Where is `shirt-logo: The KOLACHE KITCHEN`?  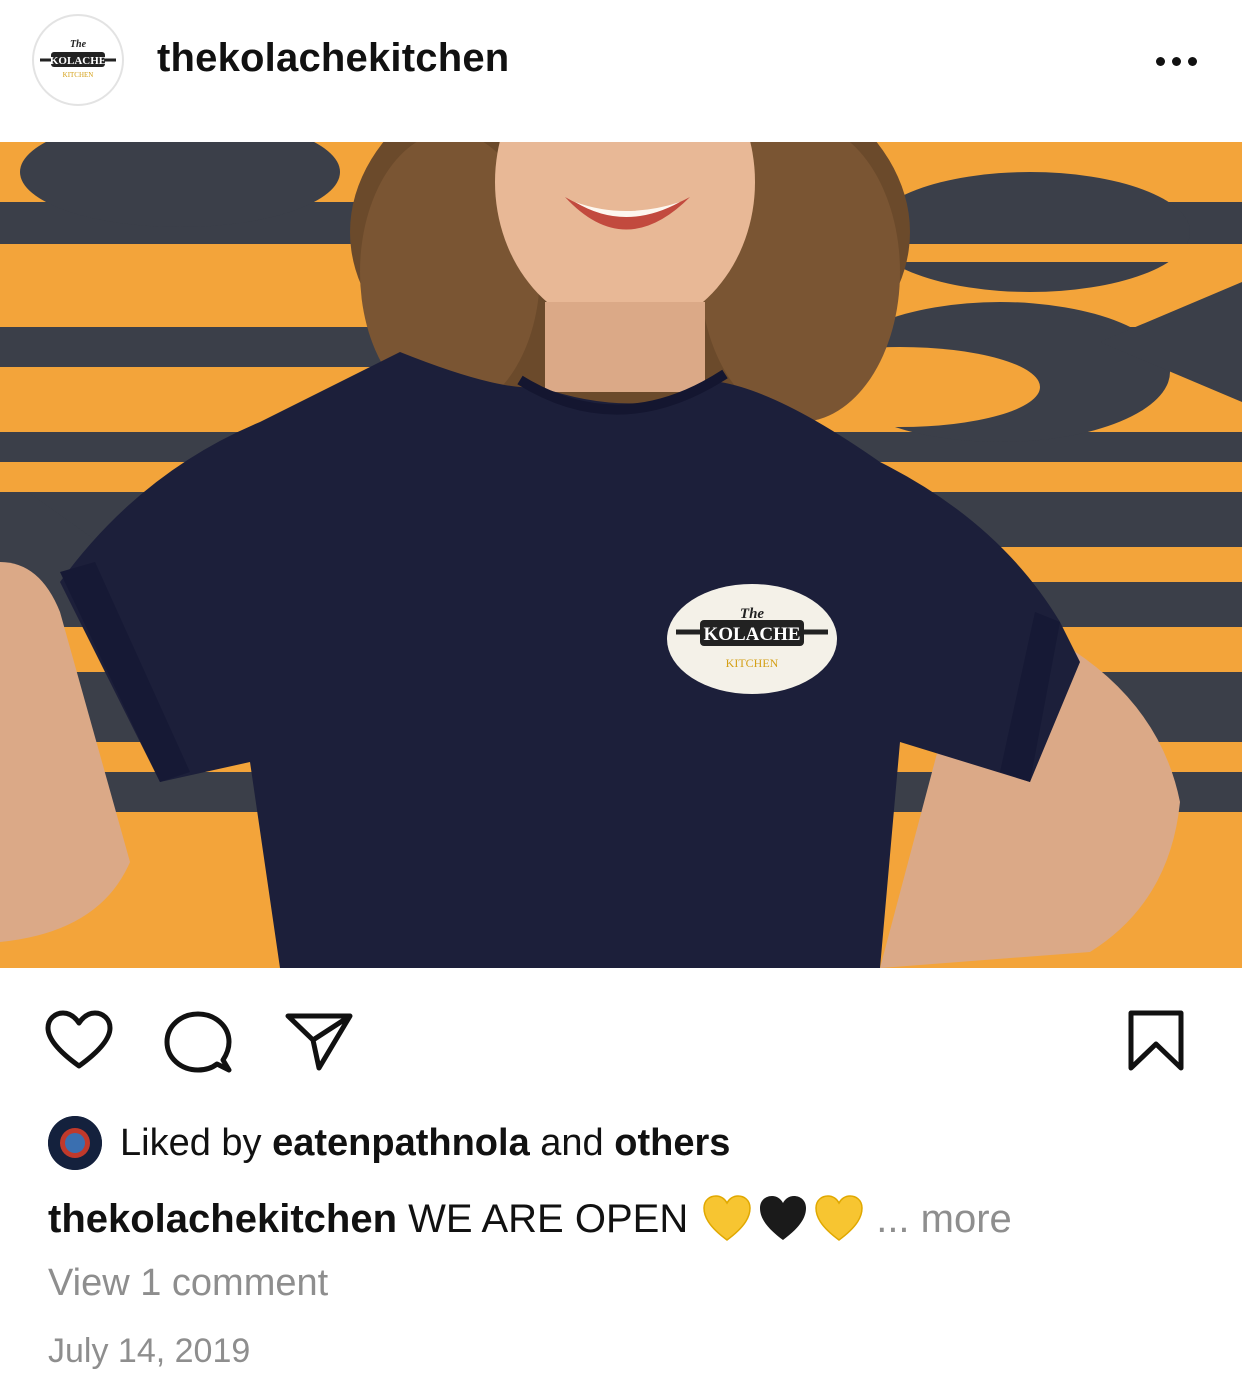
shirt-logo: The KOLACHE KITCHEN is located at coordinates (752, 639).